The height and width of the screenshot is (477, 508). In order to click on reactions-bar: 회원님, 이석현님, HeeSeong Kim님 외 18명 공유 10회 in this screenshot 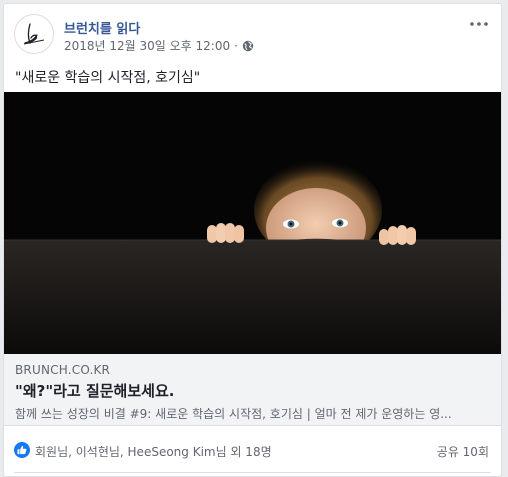, I will do `click(252, 451)`.